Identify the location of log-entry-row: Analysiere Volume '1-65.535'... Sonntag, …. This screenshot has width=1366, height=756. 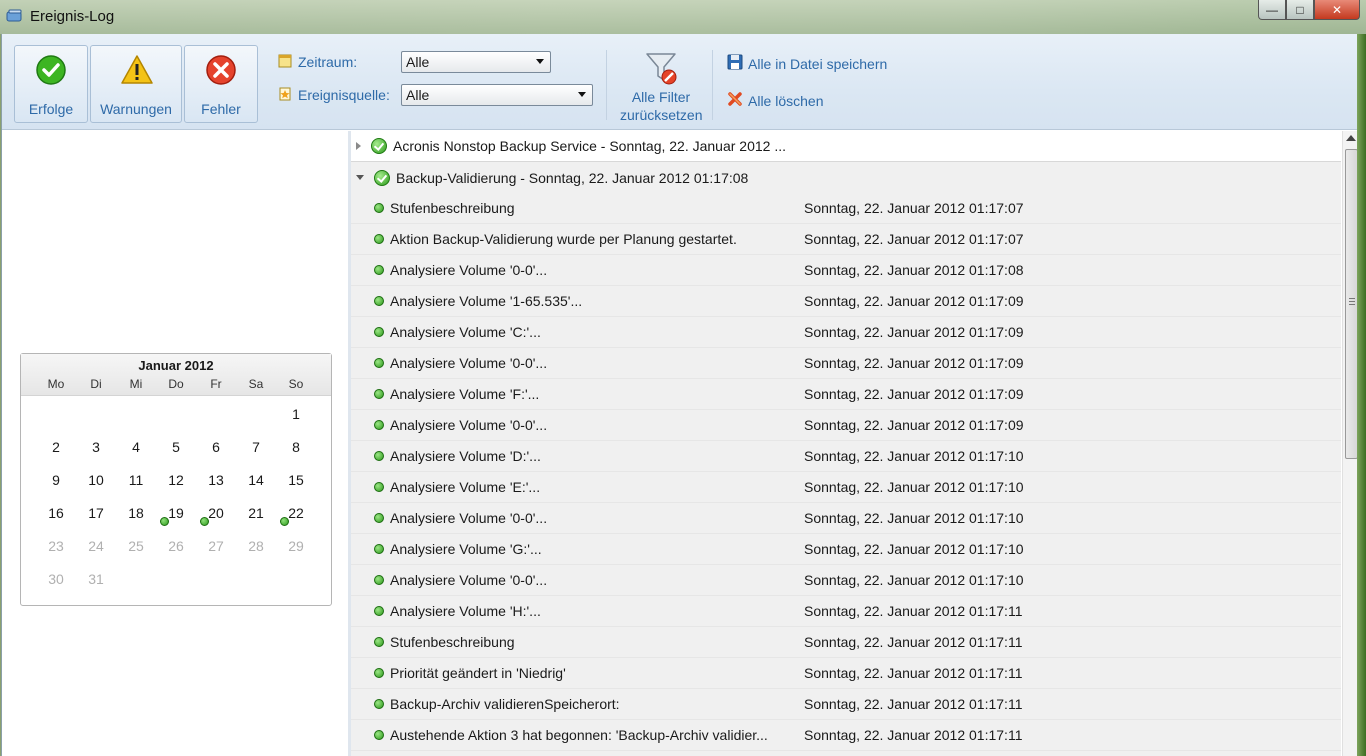
(846, 301).